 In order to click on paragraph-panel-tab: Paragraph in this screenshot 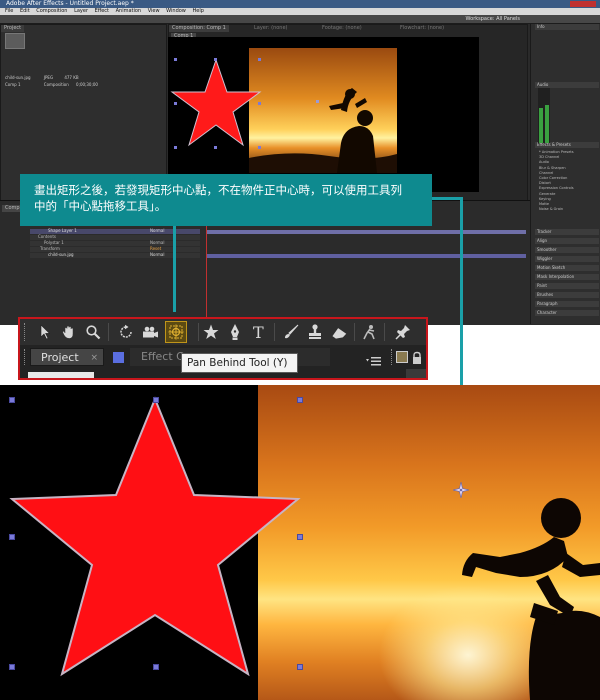, I will do `click(567, 304)`.